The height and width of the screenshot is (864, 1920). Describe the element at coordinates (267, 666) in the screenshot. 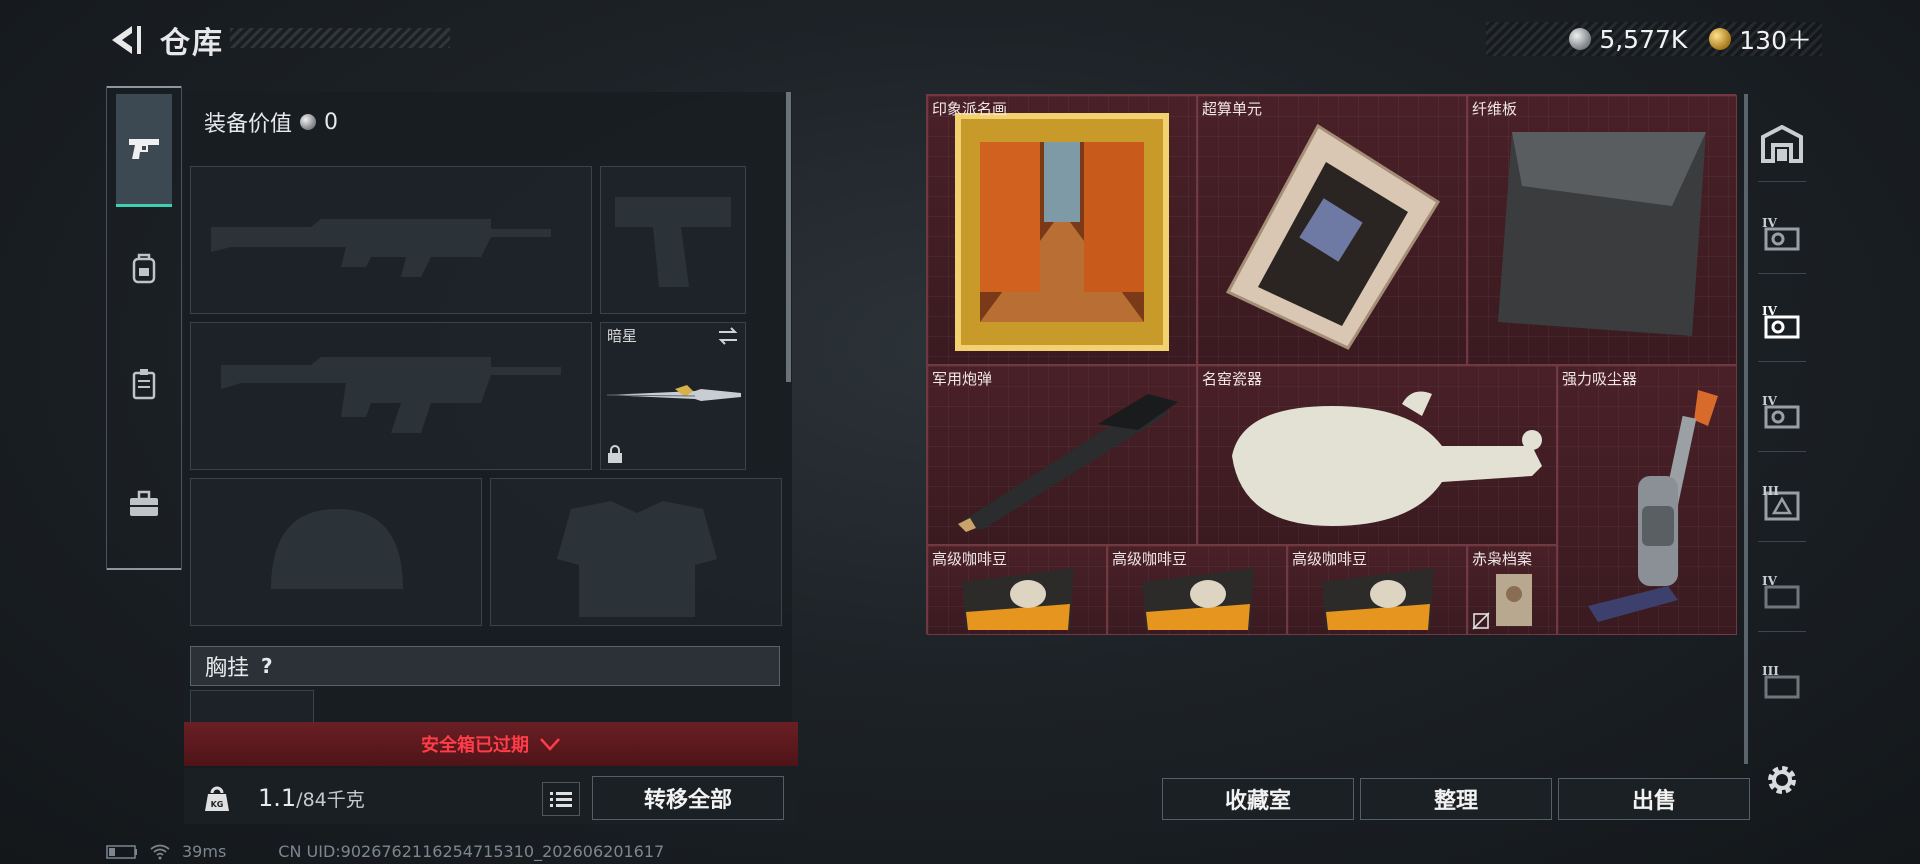

I see `chest-rig-help-icon: ?` at that location.